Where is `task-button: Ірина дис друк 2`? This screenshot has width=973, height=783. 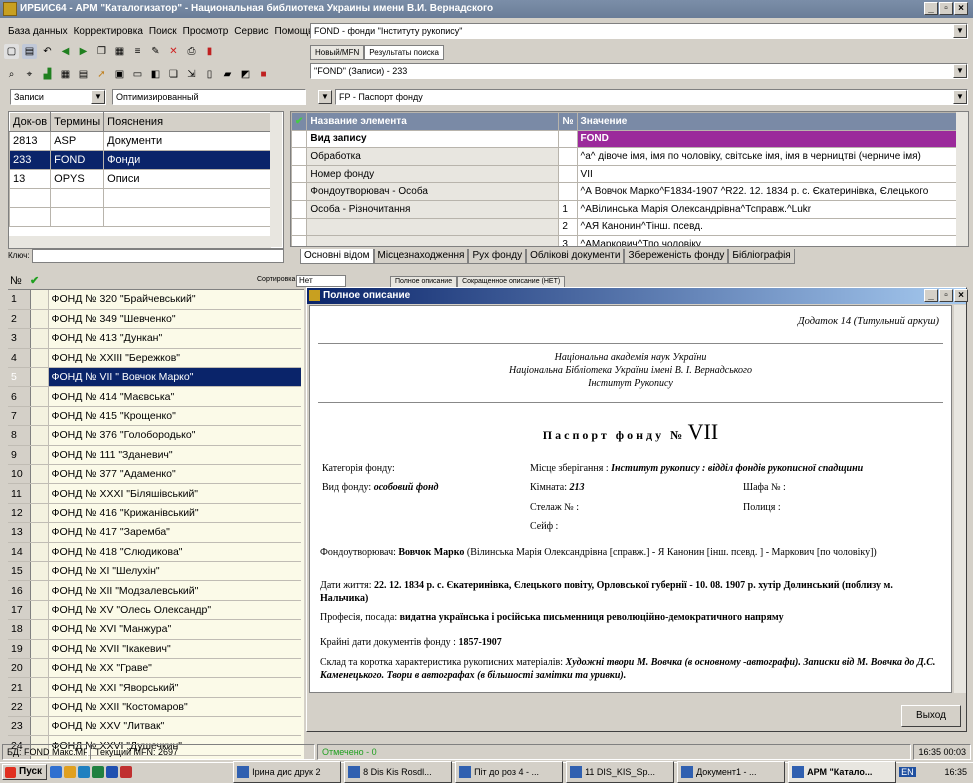 task-button: Ірина дис друк 2 is located at coordinates (287, 771).